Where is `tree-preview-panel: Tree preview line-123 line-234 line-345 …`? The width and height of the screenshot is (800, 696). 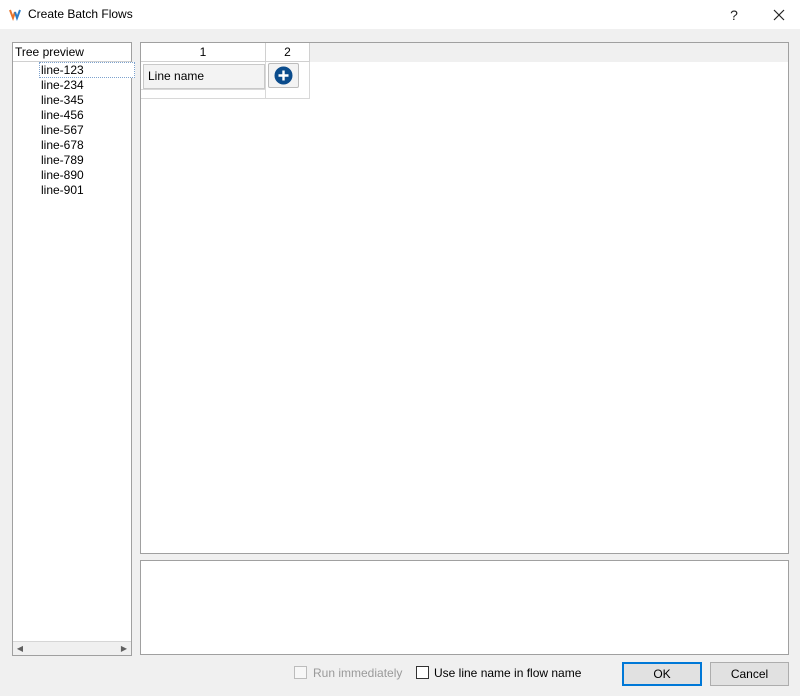
tree-preview-panel: Tree preview line-123 line-234 line-345 … is located at coordinates (73, 349).